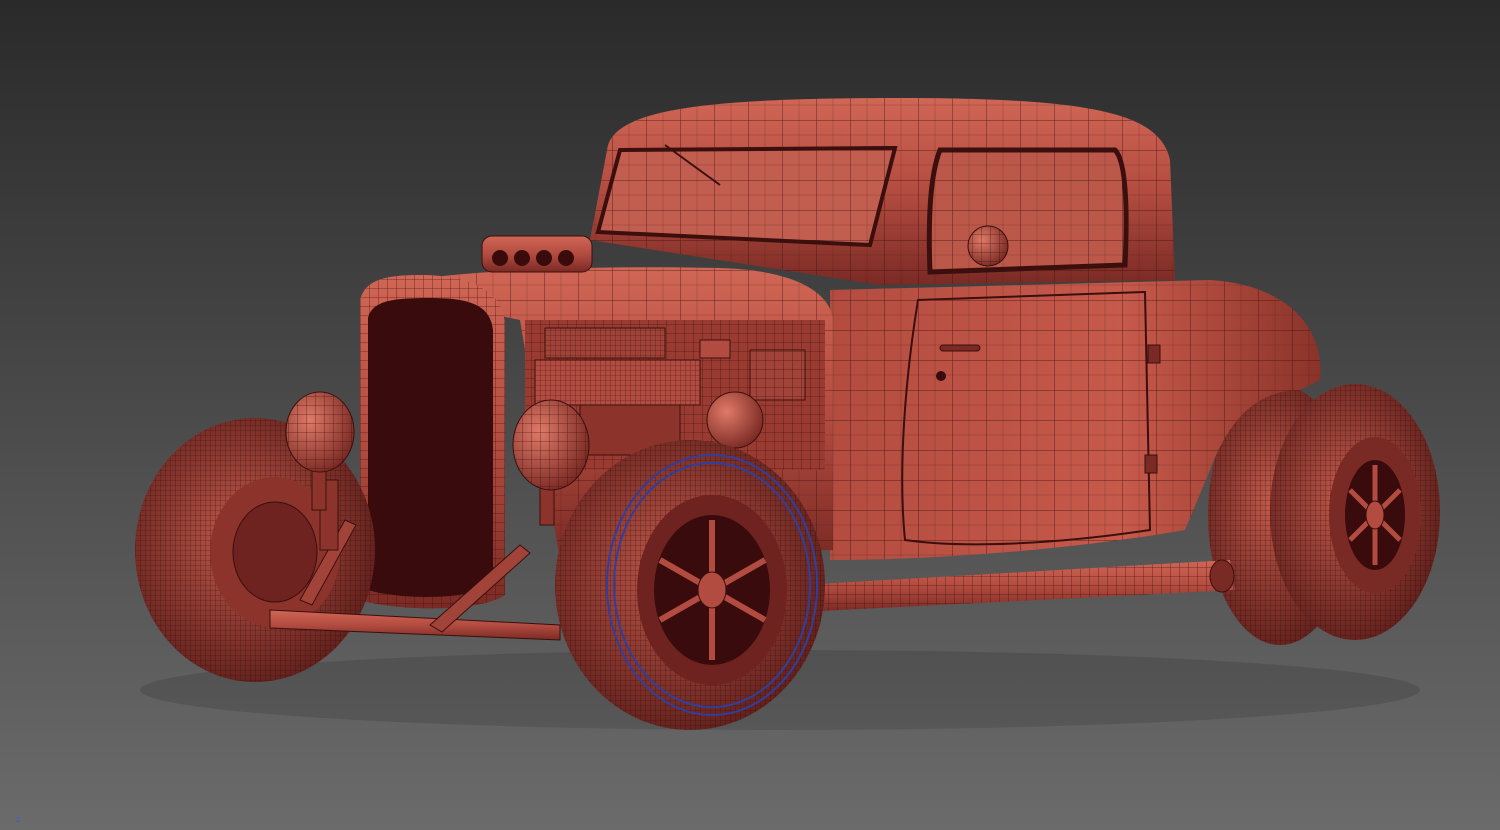 This screenshot has width=1500, height=830. I want to click on front-wheel-right, so click(690, 585).